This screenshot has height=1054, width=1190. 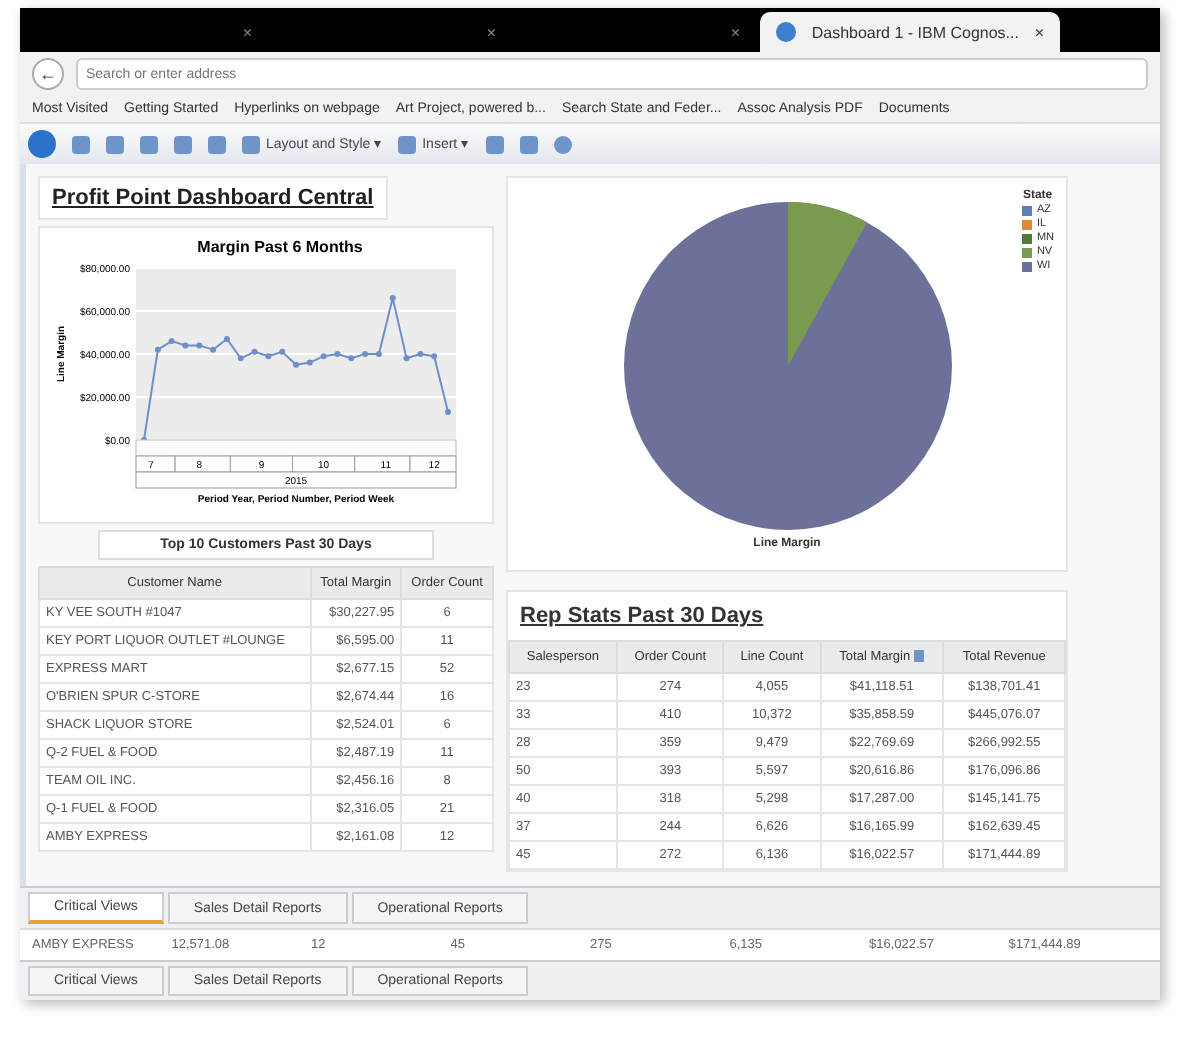 I want to click on dashboard-title: Profit Point Dashboard Central, so click(x=213, y=198).